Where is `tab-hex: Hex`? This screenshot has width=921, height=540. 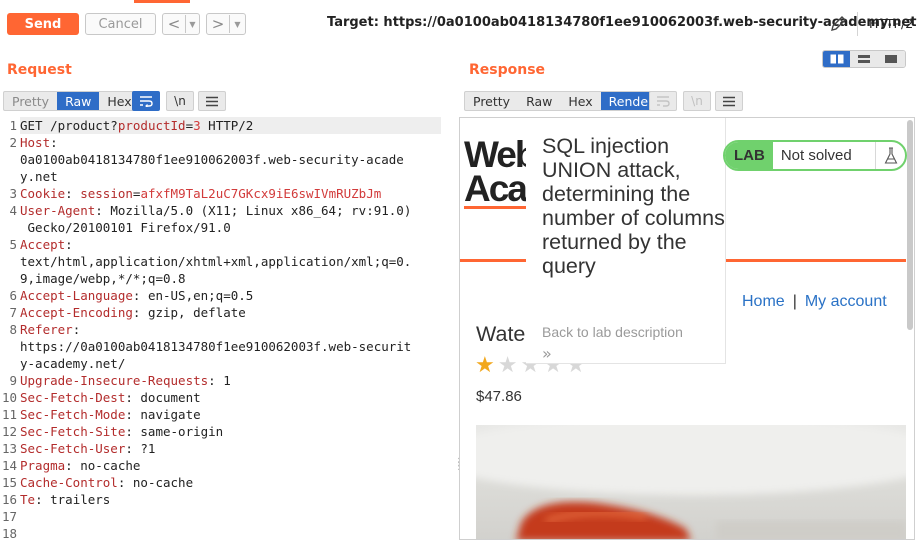
tab-hex: Hex is located at coordinates (580, 101).